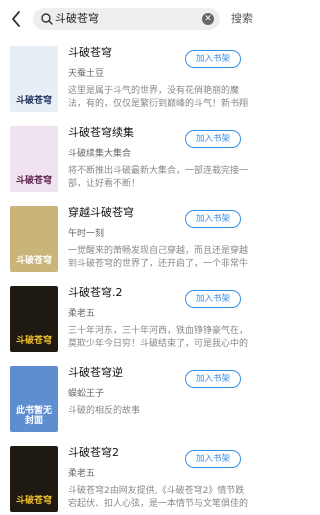 The height and width of the screenshot is (515, 320). I want to click on chevron-left-icon, so click(16, 19).